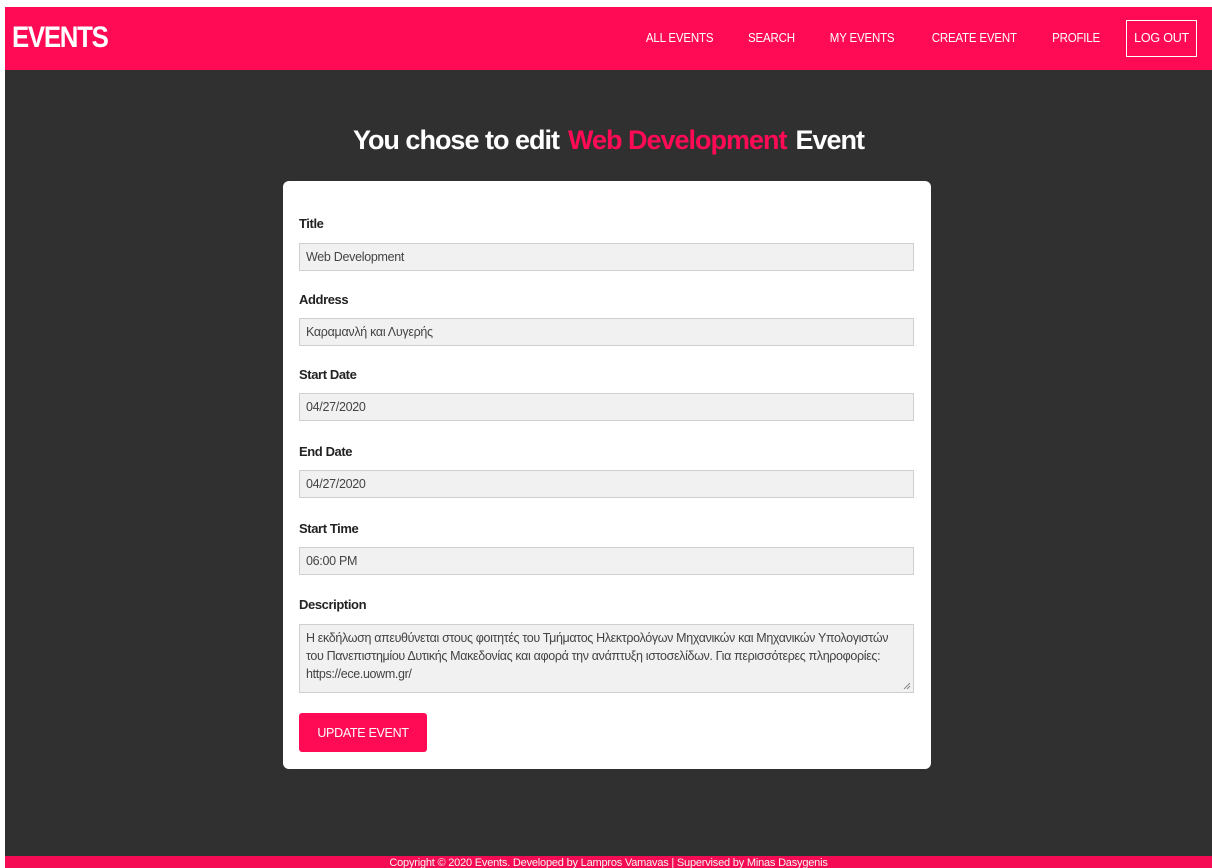 The height and width of the screenshot is (868, 1212). What do you see at coordinates (606, 257) in the screenshot?
I see `title-input` at bounding box center [606, 257].